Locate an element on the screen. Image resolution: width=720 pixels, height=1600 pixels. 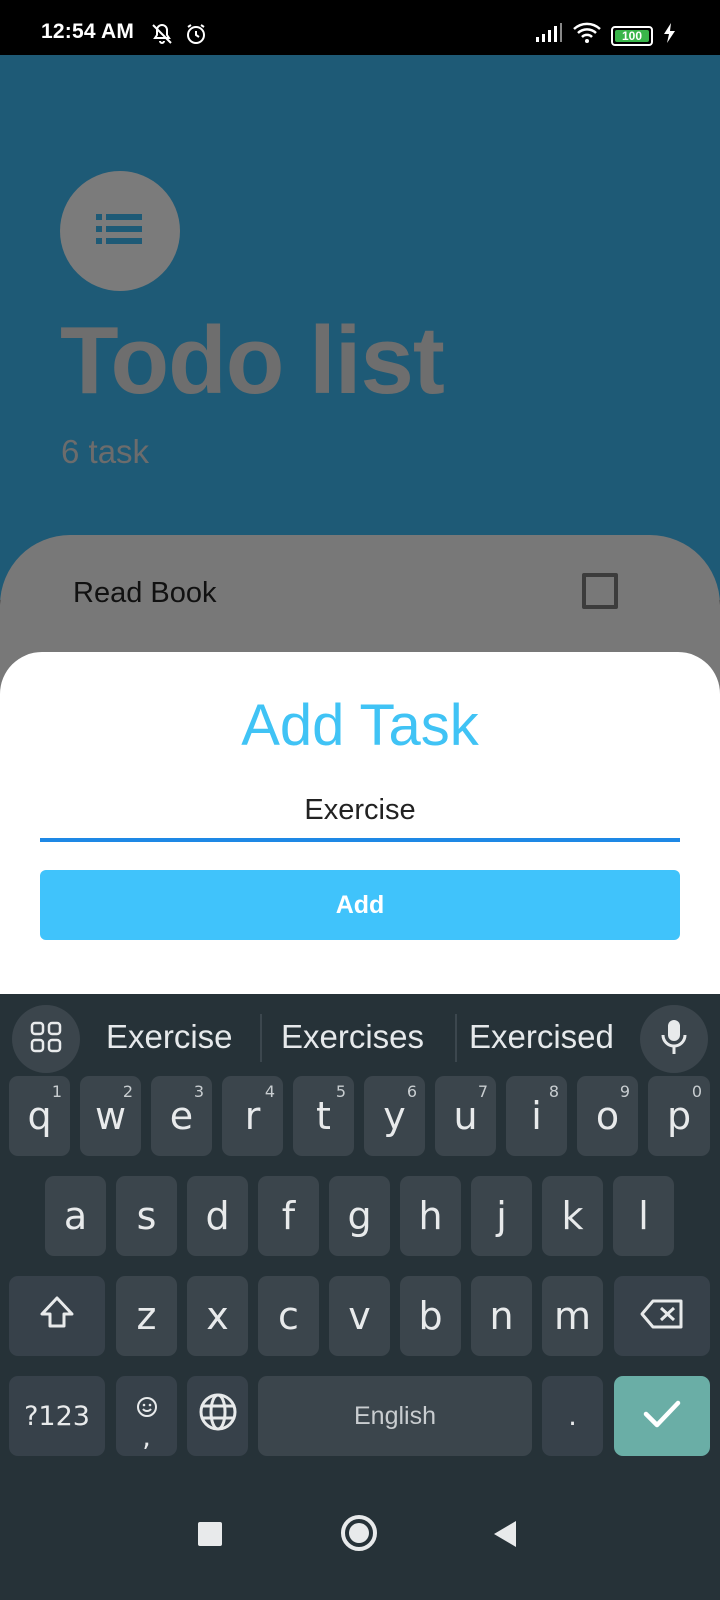
language-key is located at coordinates (217, 1416).